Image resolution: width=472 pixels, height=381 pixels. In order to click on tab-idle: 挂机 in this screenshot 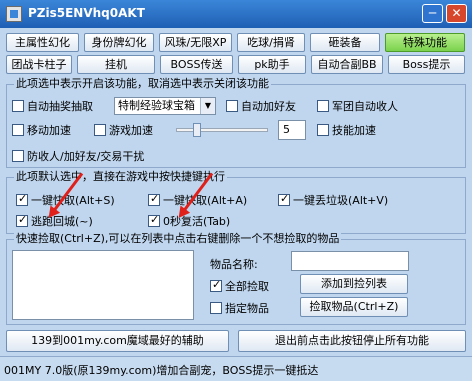, I will do `click(116, 64)`.